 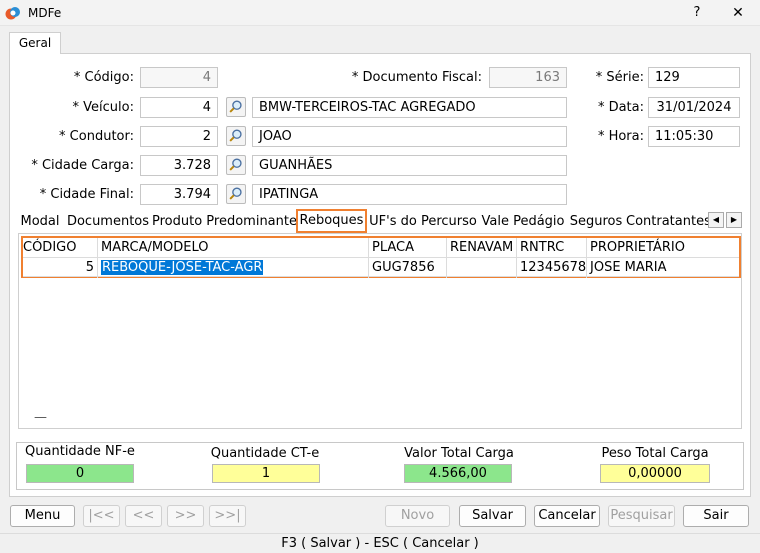 What do you see at coordinates (380, 542) in the screenshot?
I see `shortcut-hint: F3 ( Salvar ) - ESC ( Cancelar )` at bounding box center [380, 542].